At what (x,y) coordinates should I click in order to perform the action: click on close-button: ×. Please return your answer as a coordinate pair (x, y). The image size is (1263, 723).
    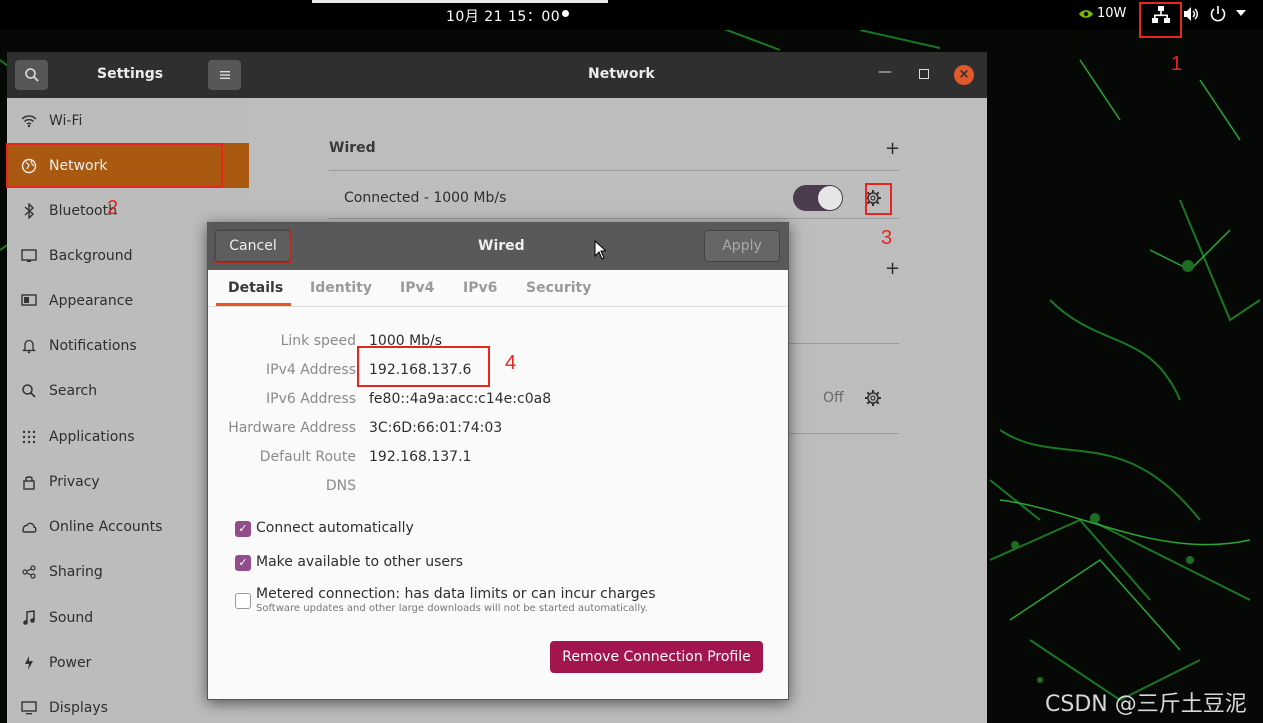
    Looking at the image, I should click on (964, 75).